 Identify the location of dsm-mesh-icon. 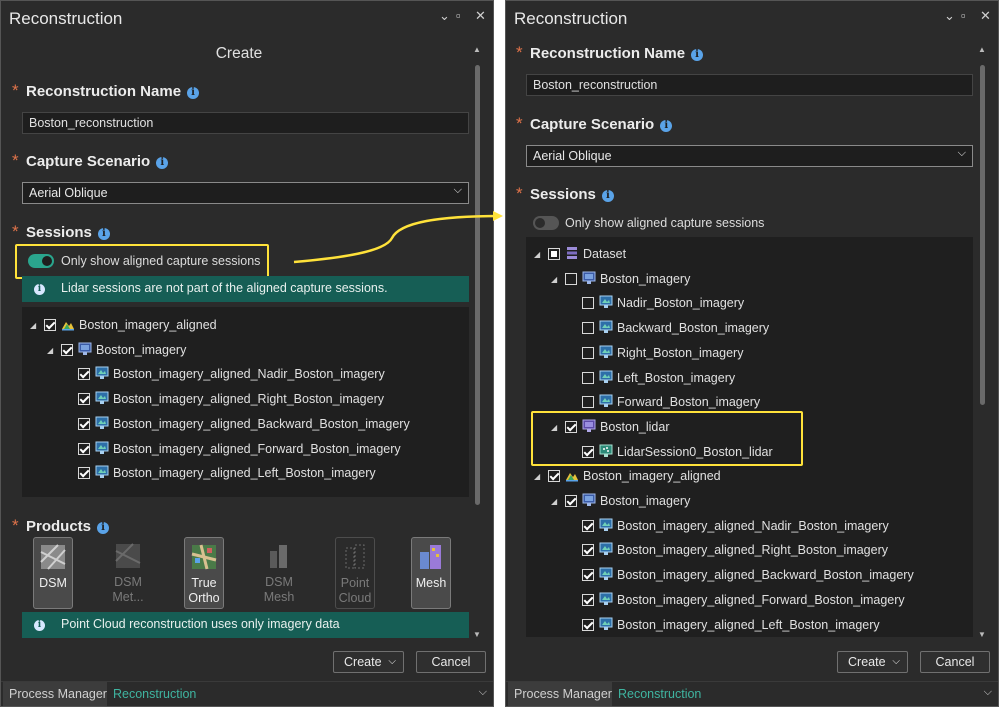
(279, 556).